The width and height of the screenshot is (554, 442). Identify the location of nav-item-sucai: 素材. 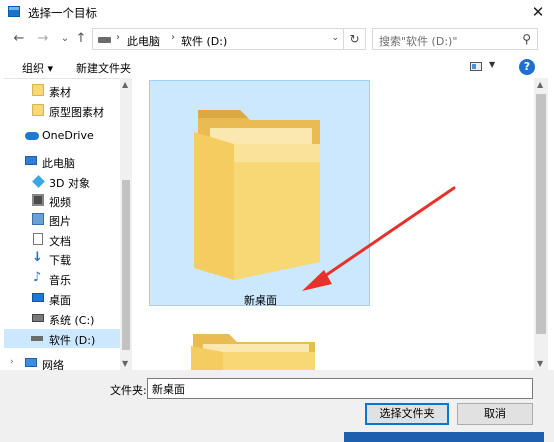
(62, 90).